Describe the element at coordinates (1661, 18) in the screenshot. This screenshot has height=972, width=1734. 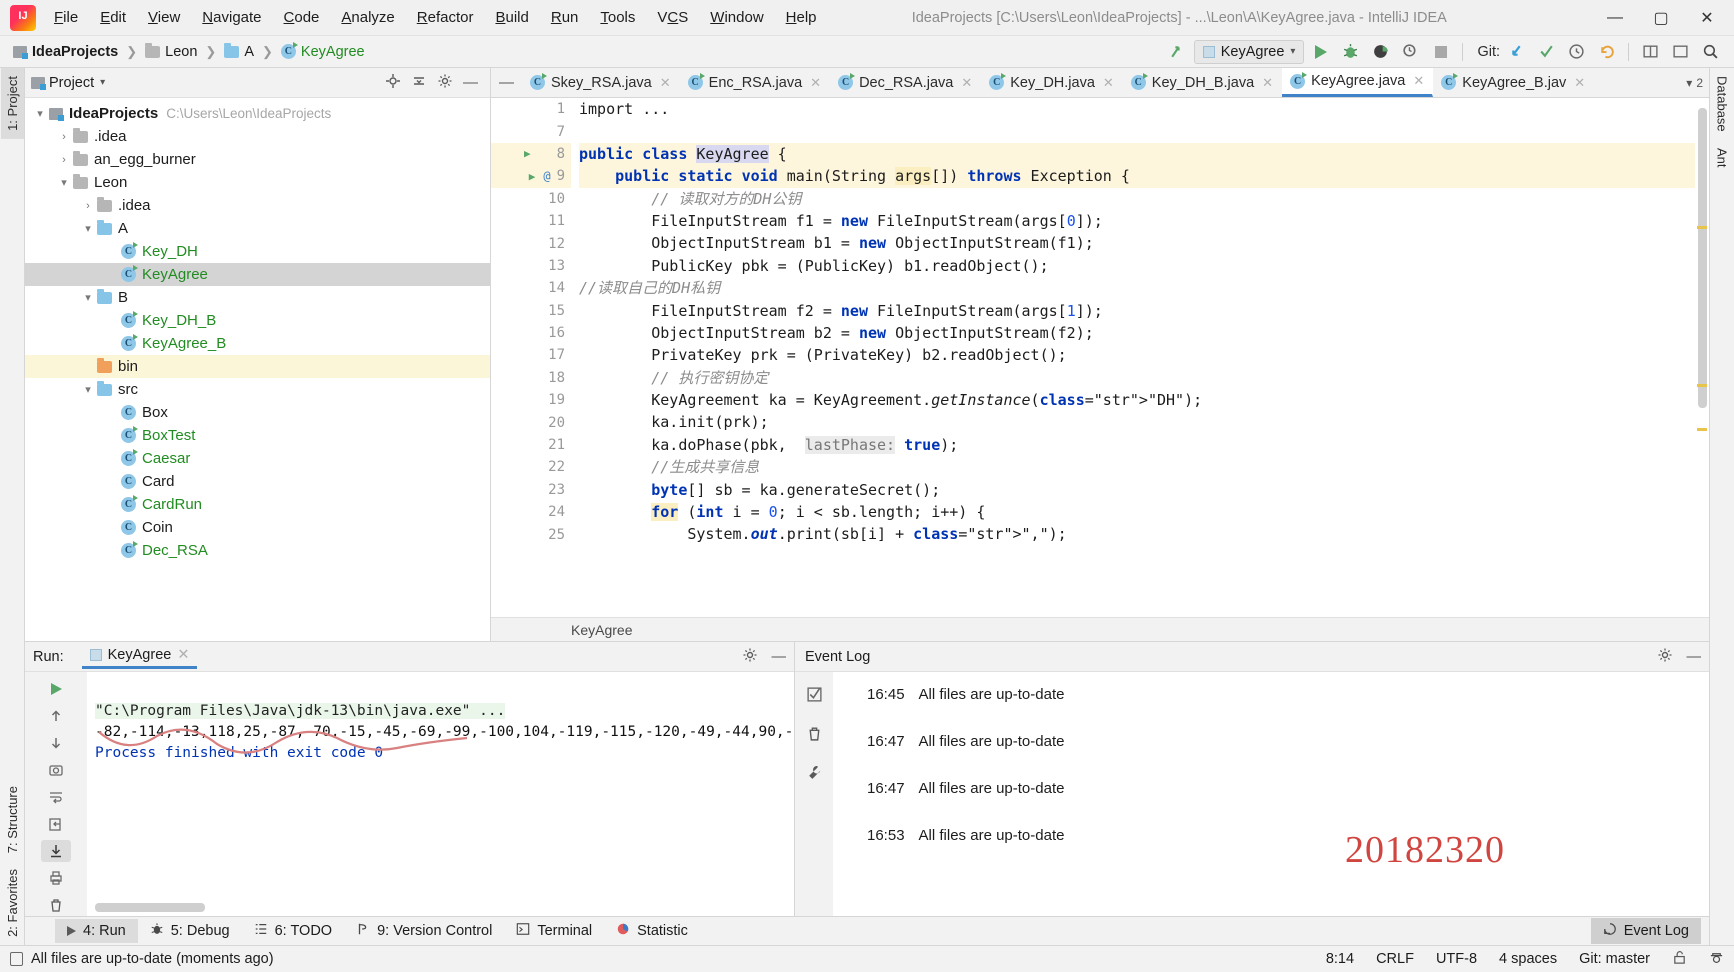
I see `maximize-button: ▢` at that location.